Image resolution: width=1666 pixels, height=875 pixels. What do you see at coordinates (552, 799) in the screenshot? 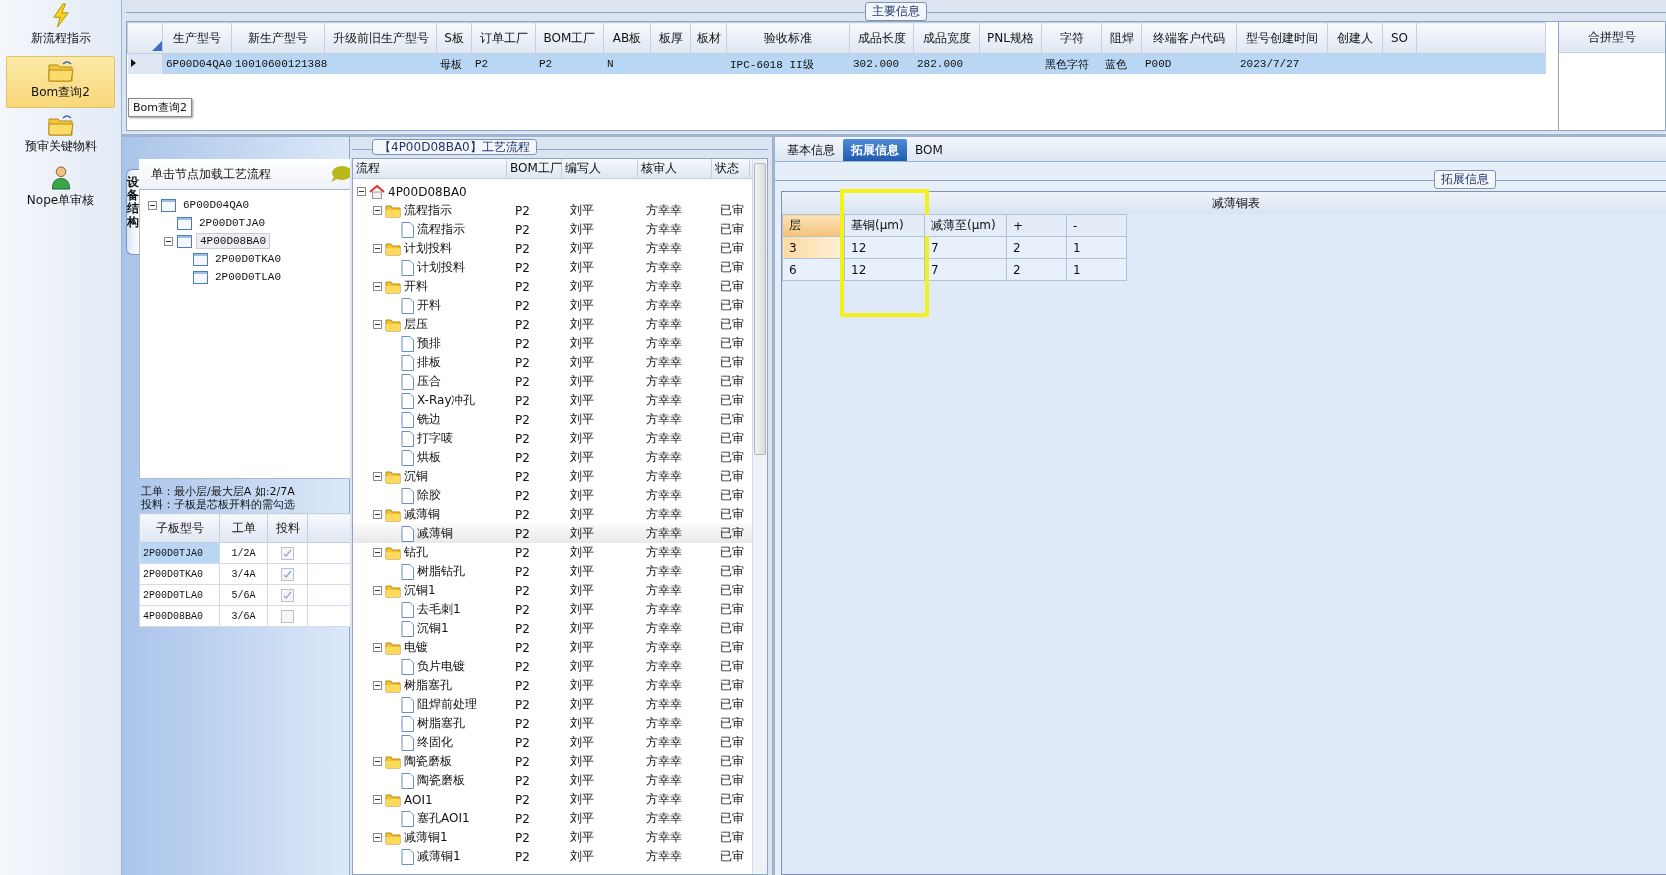
I see `process-row: AOI1 P2 刘平 方幸幸 已审` at bounding box center [552, 799].